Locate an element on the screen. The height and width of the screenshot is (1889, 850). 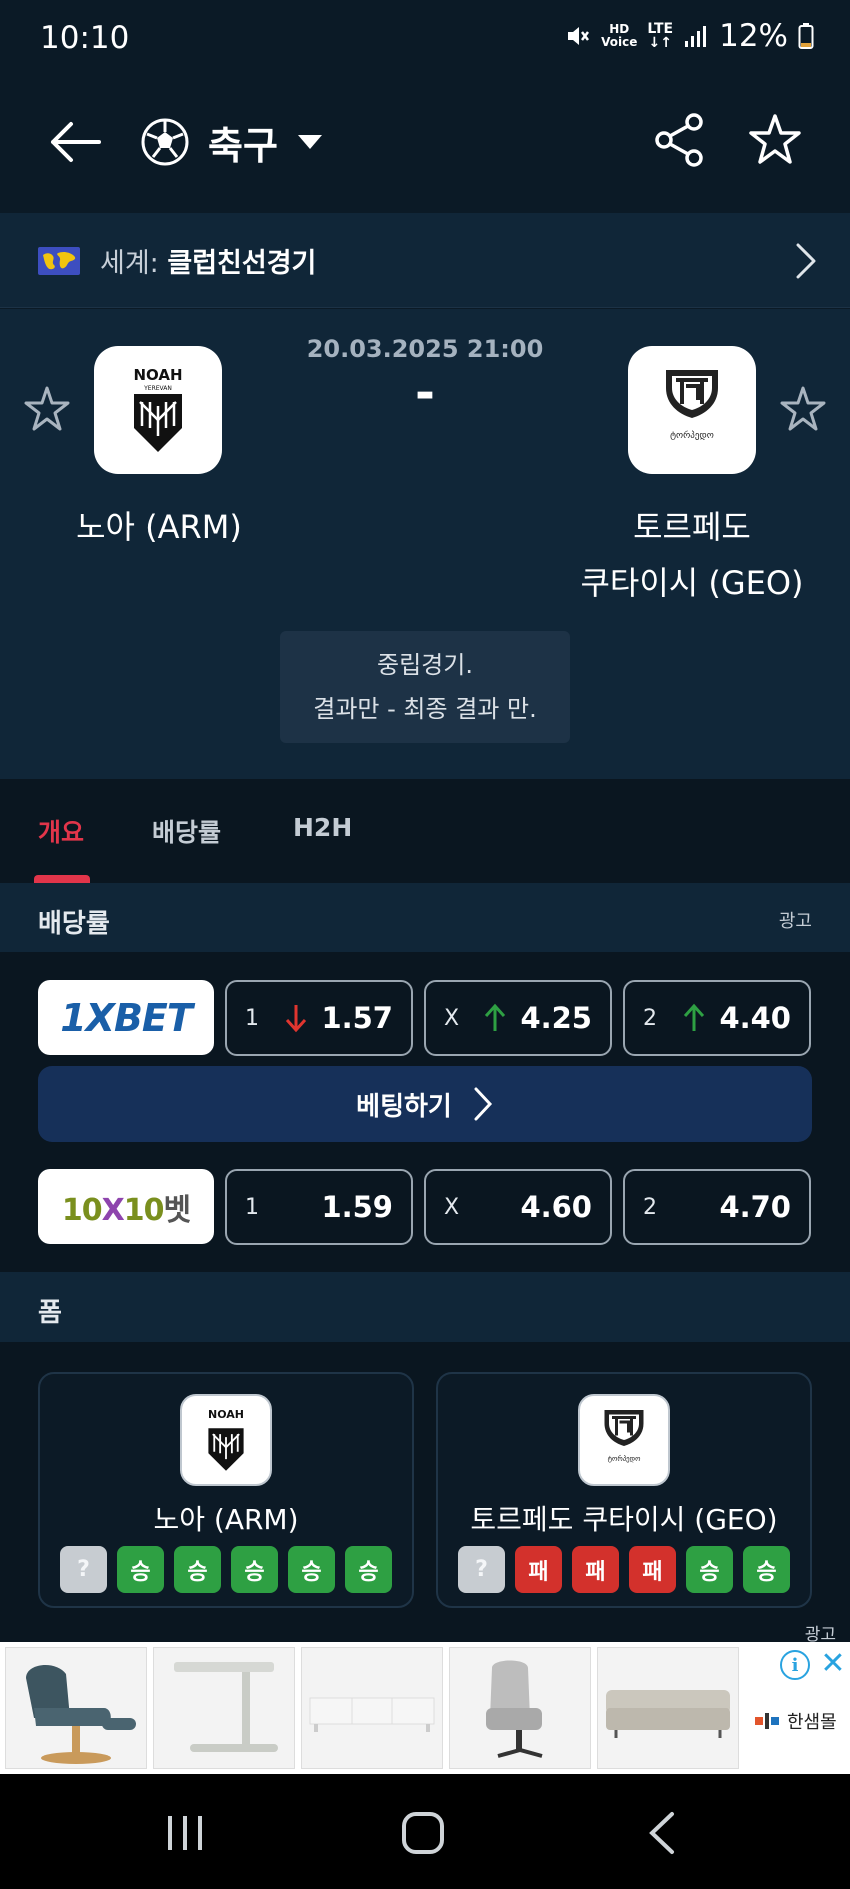
hd-voice-badge: HD Voice is located at coordinates (619, 36).